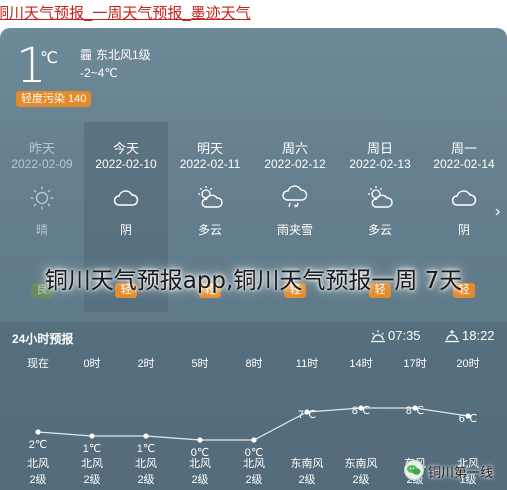 This screenshot has height=490, width=507. What do you see at coordinates (38, 364) in the screenshot?
I see `hour-label: 现在` at bounding box center [38, 364].